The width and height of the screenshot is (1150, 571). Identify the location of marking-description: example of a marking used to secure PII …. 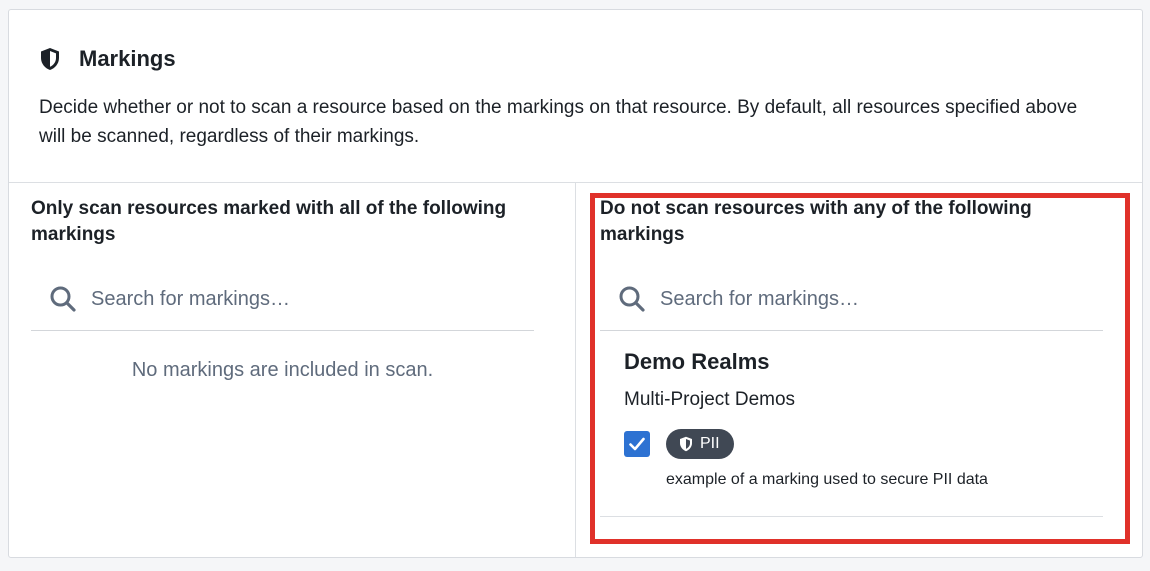
(827, 479).